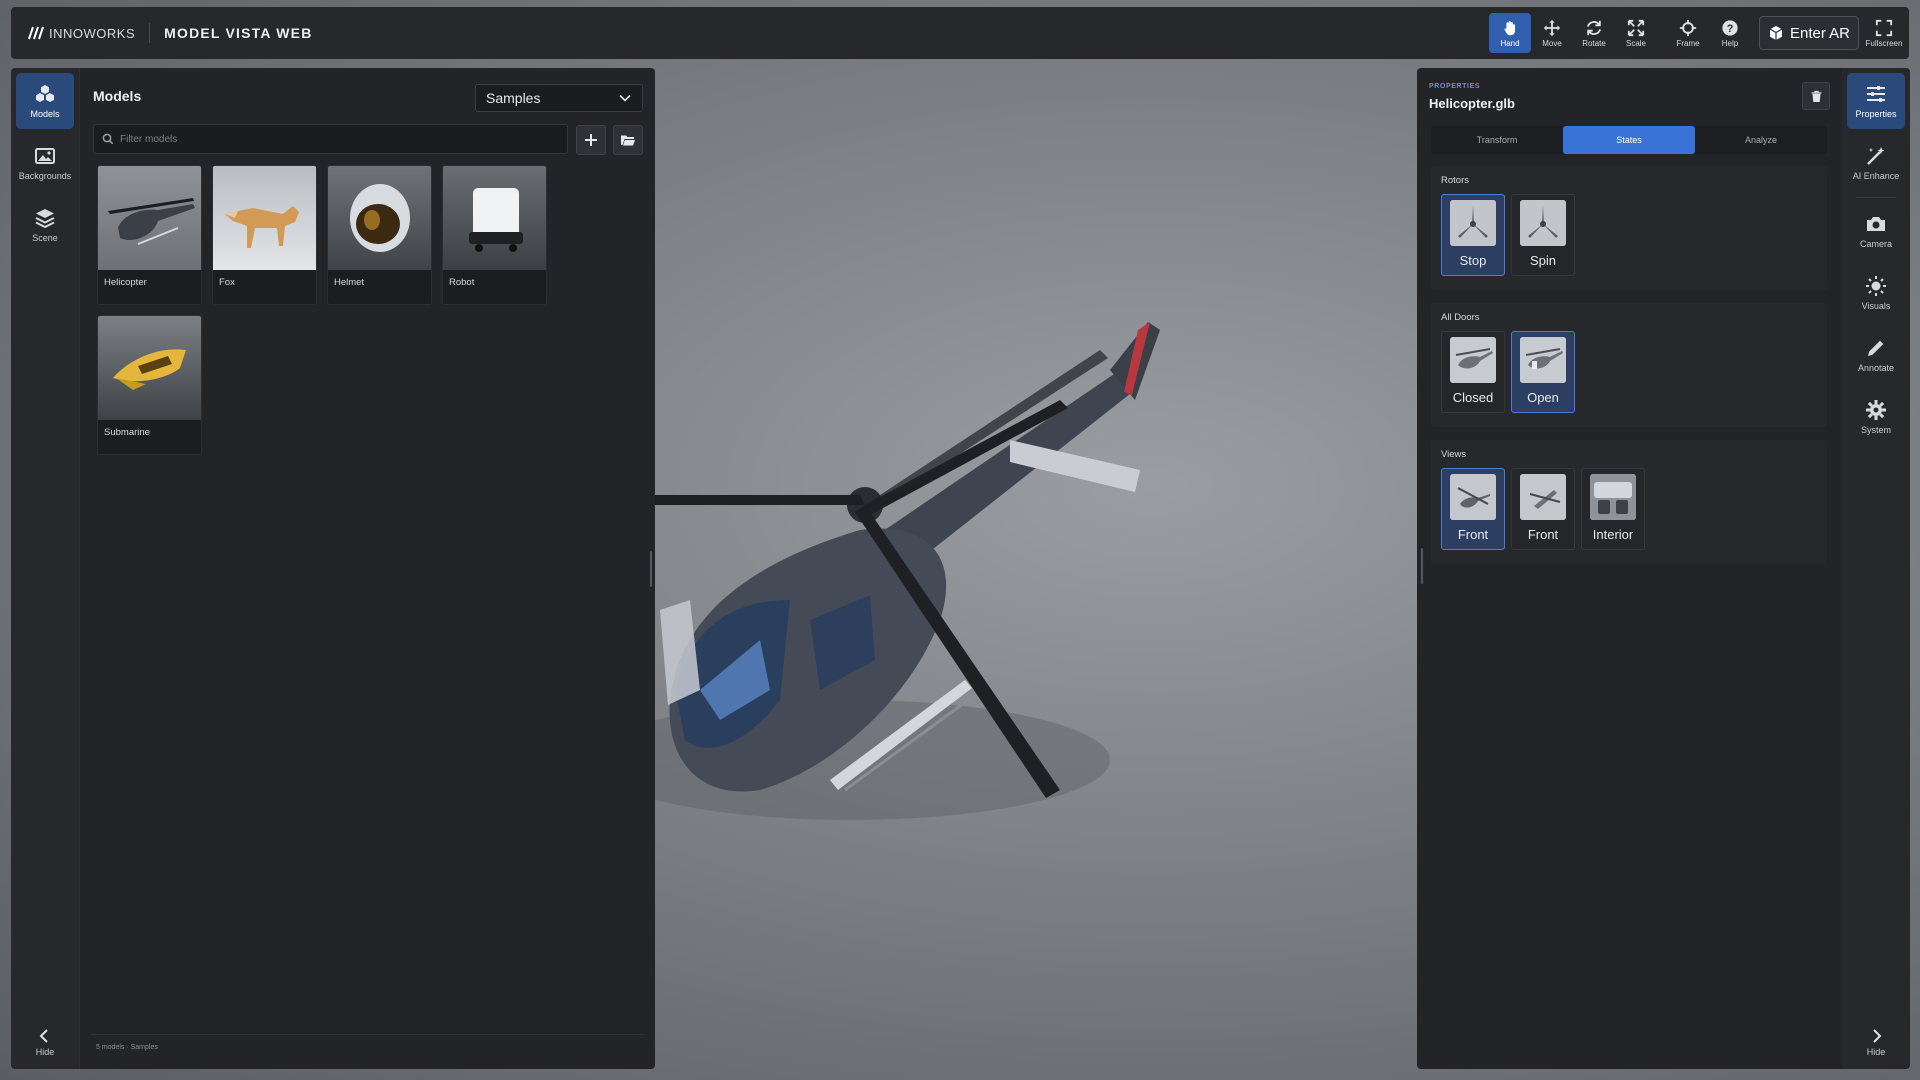 This screenshot has height=1080, width=1920. Describe the element at coordinates (1876, 224) in the screenshot. I see `camera-icon` at that location.